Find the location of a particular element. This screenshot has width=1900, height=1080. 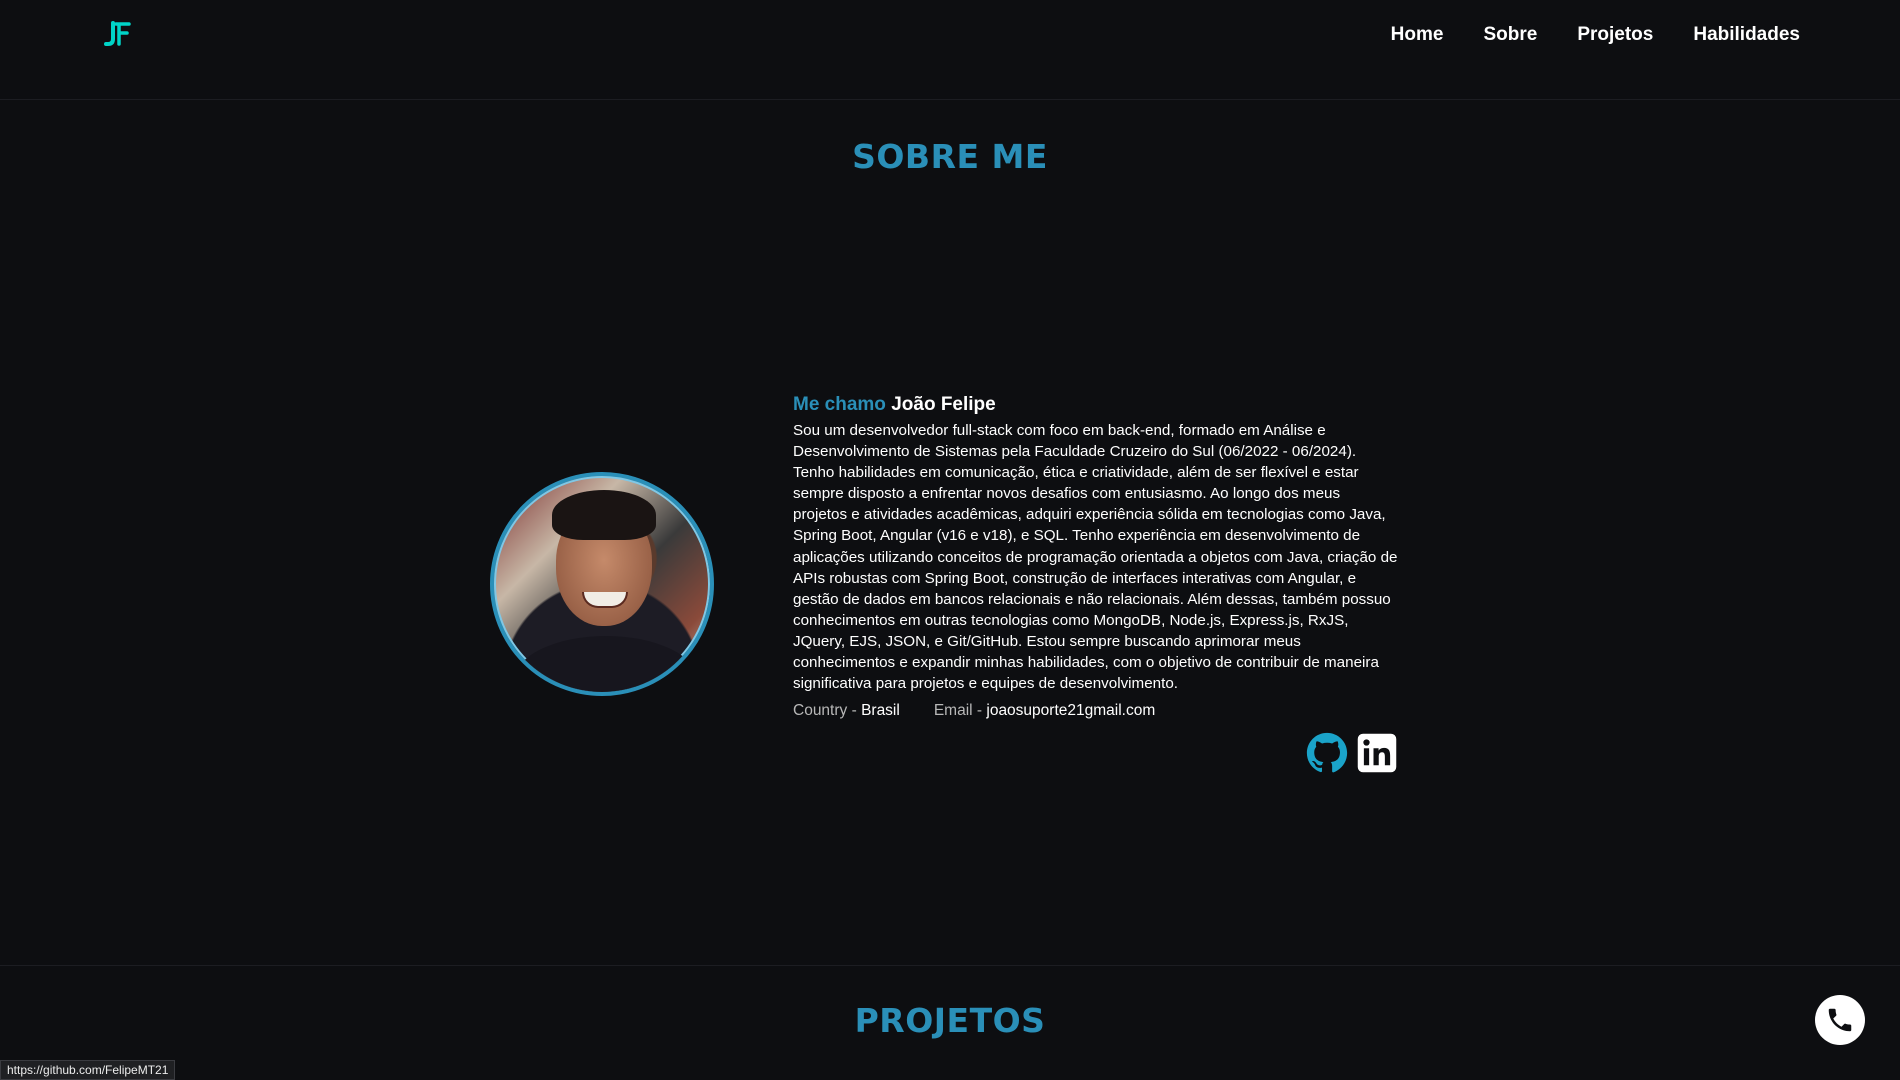

country-info: Country - Brasil is located at coordinates (846, 711).